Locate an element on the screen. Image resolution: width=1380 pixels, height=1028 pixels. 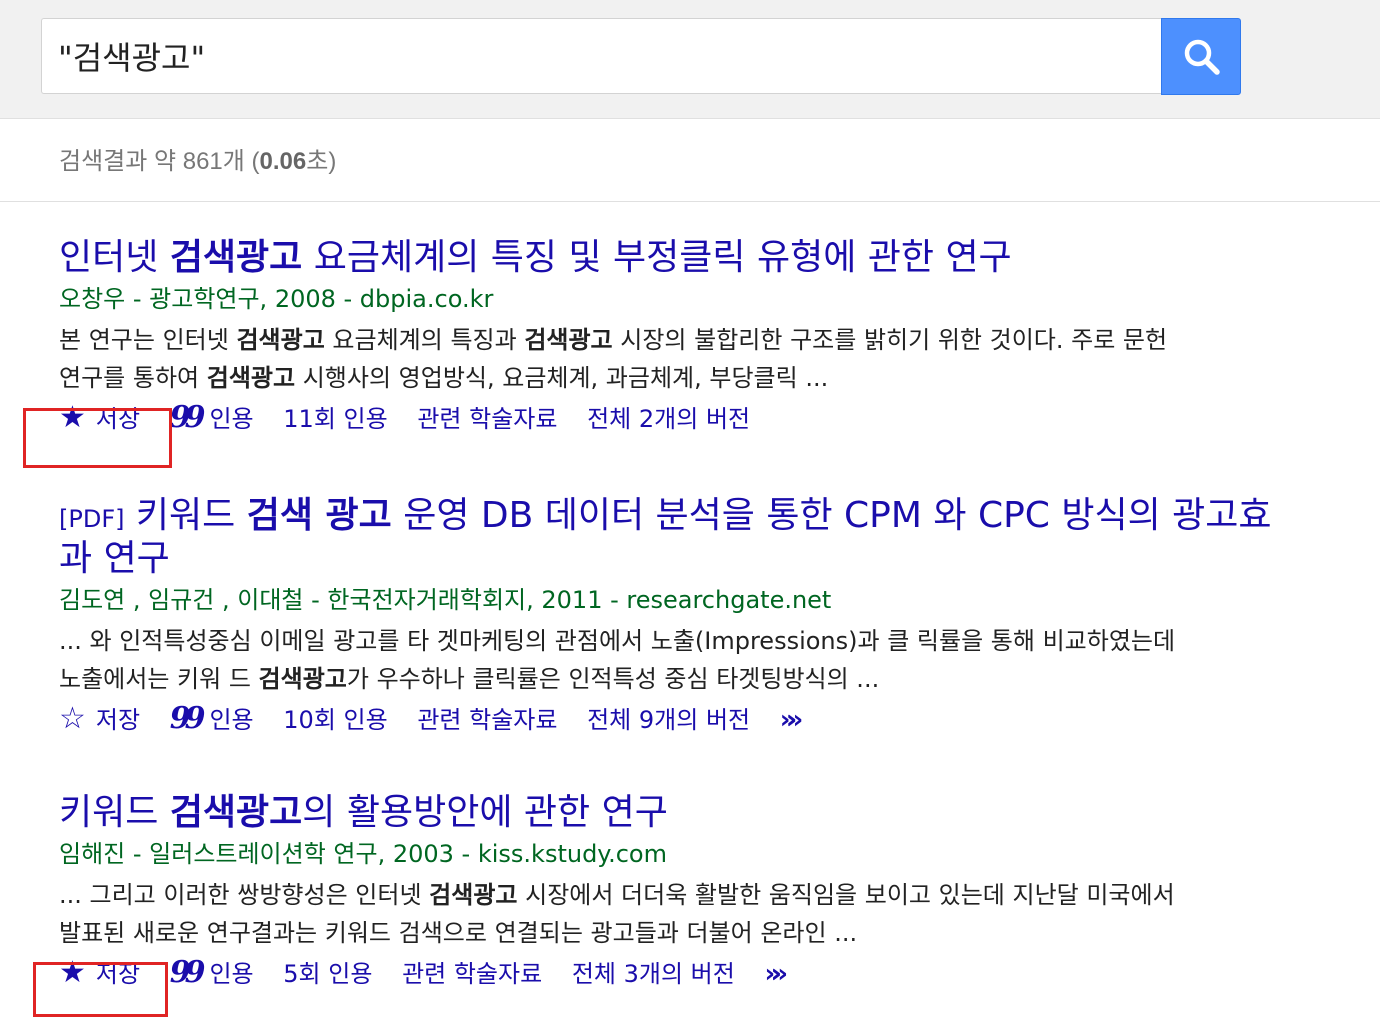
cited-by-link: 10회 인용 is located at coordinates (335, 720).